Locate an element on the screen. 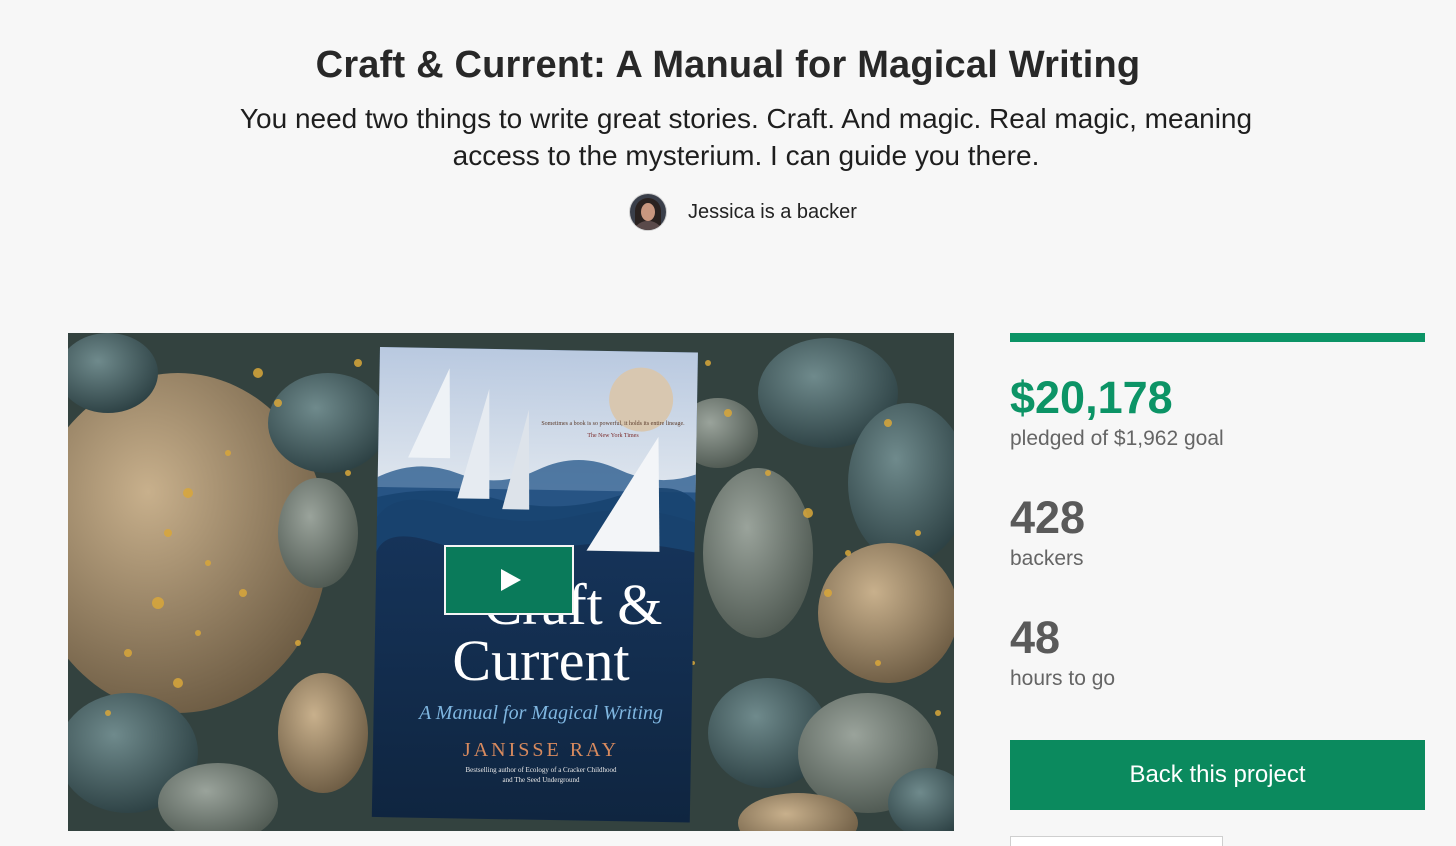 The width and height of the screenshot is (1456, 846). book-title-line2: Current is located at coordinates (540, 660).